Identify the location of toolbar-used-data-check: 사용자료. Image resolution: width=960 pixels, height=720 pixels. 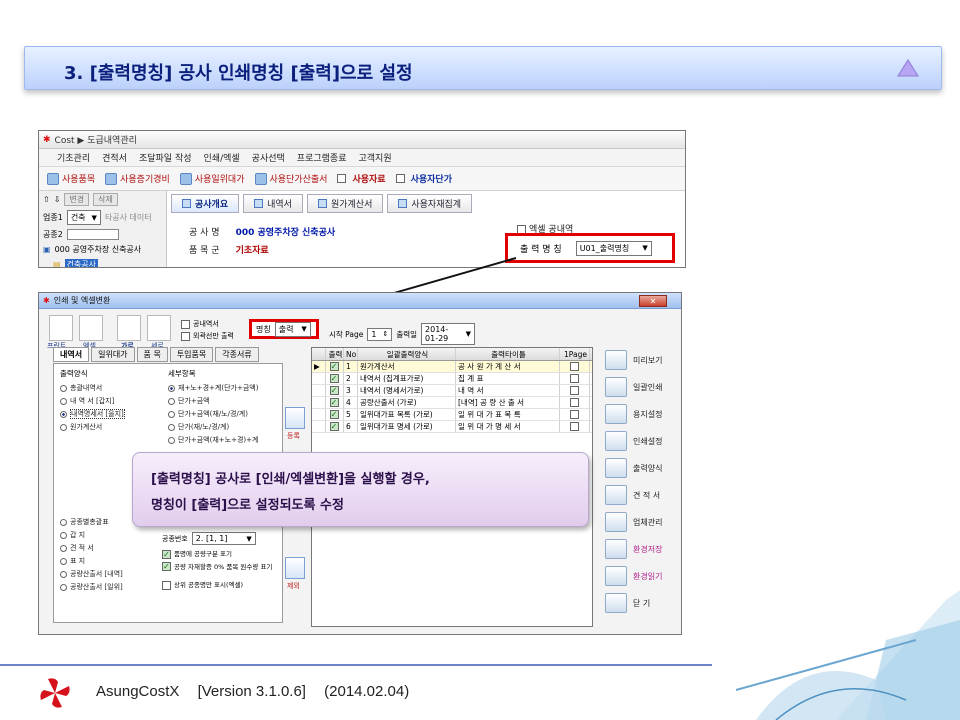
(361, 178).